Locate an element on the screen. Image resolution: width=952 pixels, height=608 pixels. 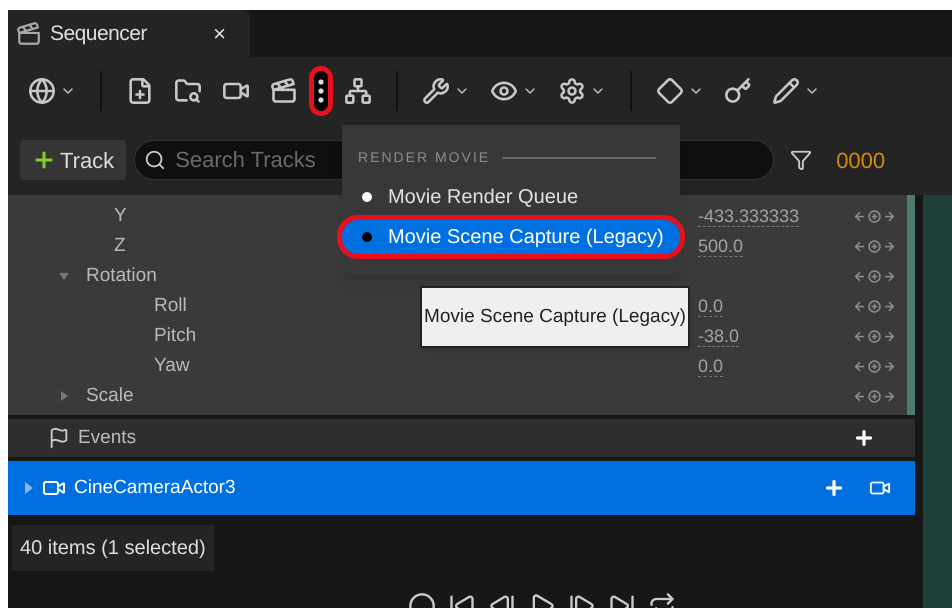
menu-section-title: RENDER MOVIE is located at coordinates (424, 157).